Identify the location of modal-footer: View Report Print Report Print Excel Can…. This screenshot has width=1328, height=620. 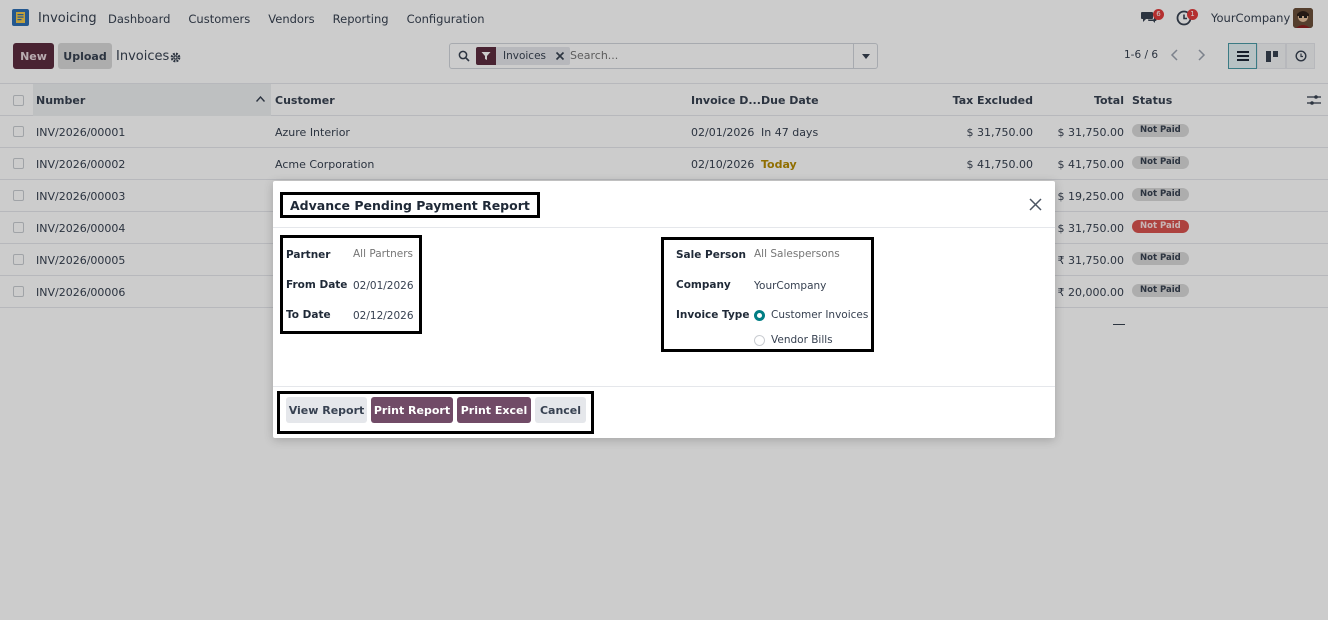
(664, 412).